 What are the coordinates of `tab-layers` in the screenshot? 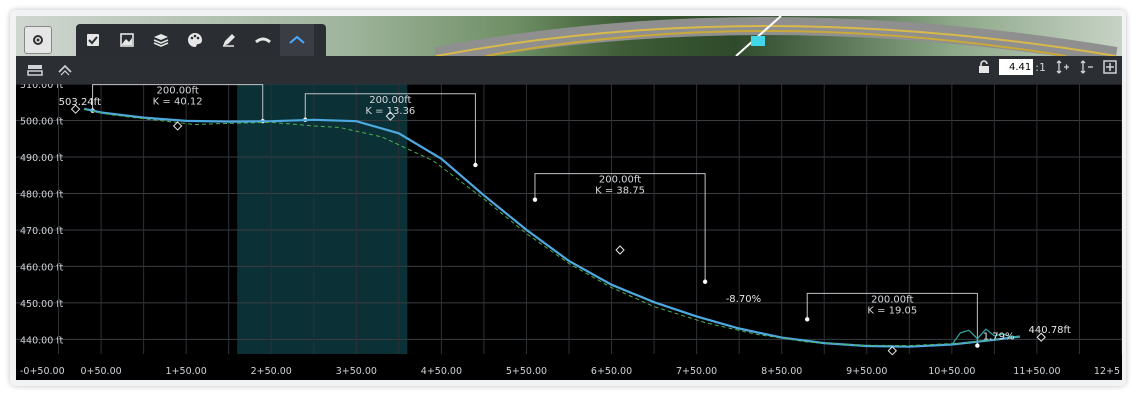 It's located at (161, 40).